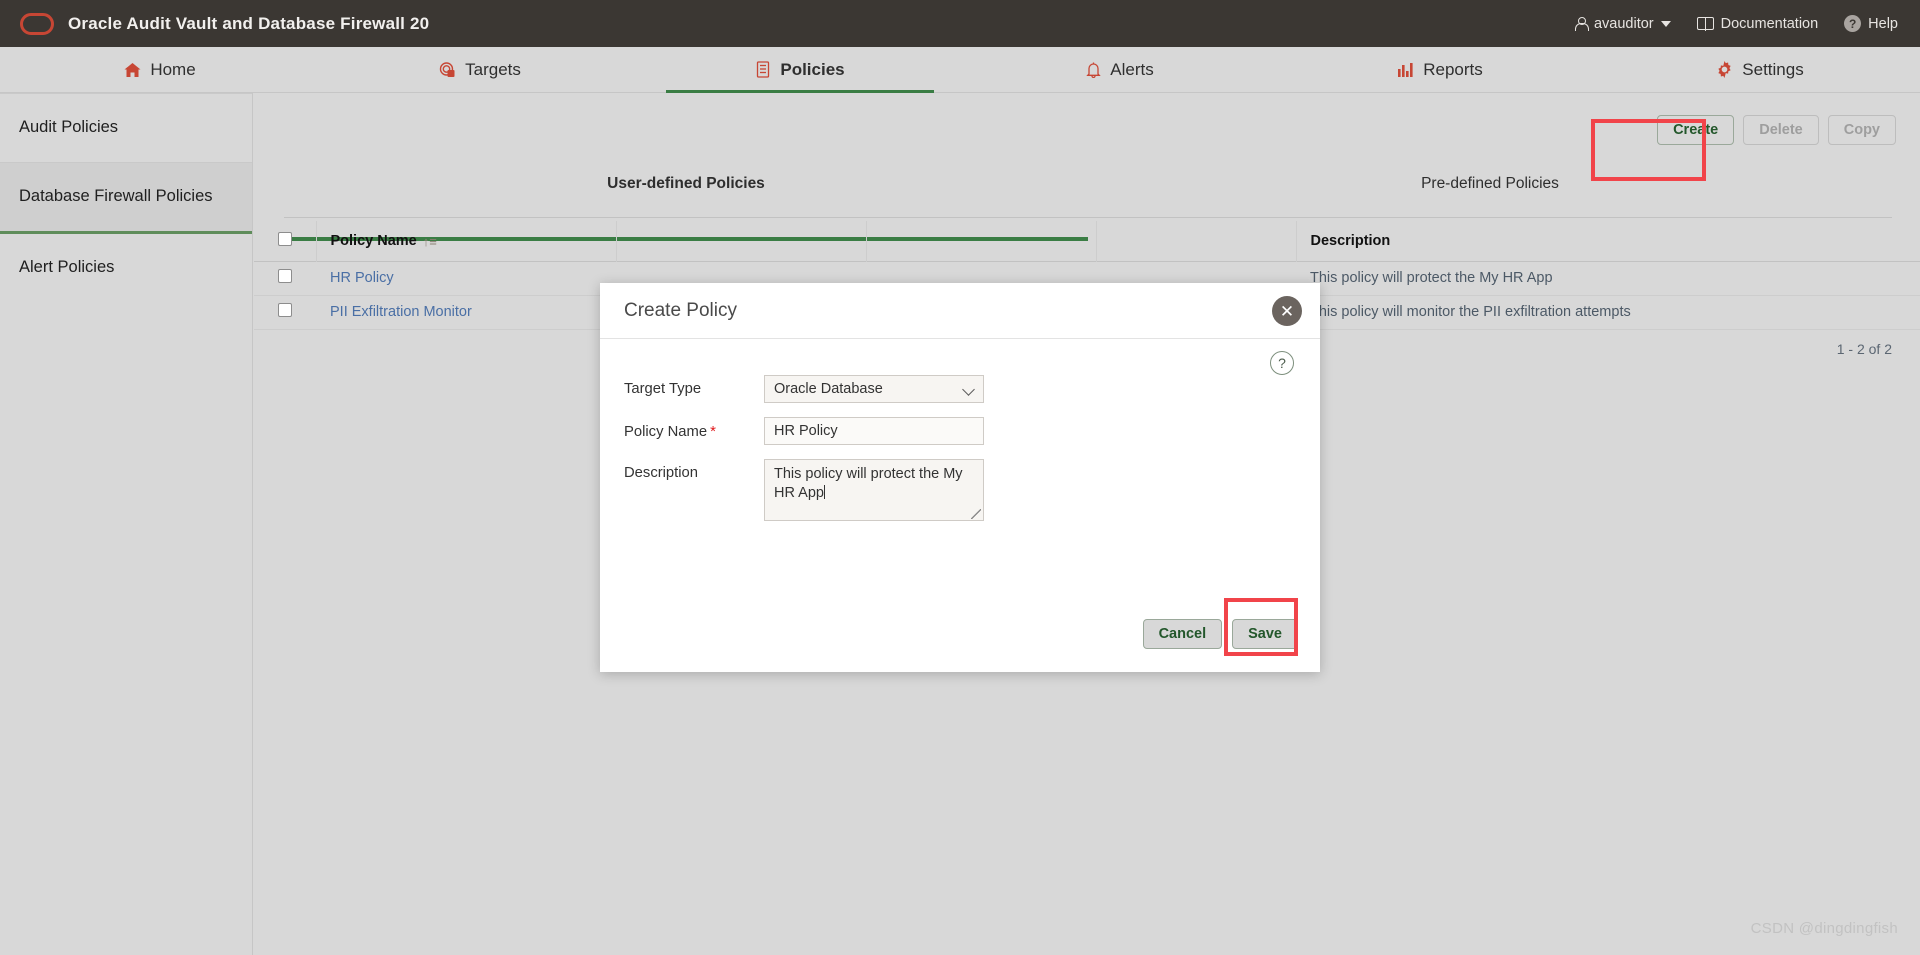  What do you see at coordinates (686, 183) in the screenshot?
I see `tab-user-defined-policies-label: User-defined Policies` at bounding box center [686, 183].